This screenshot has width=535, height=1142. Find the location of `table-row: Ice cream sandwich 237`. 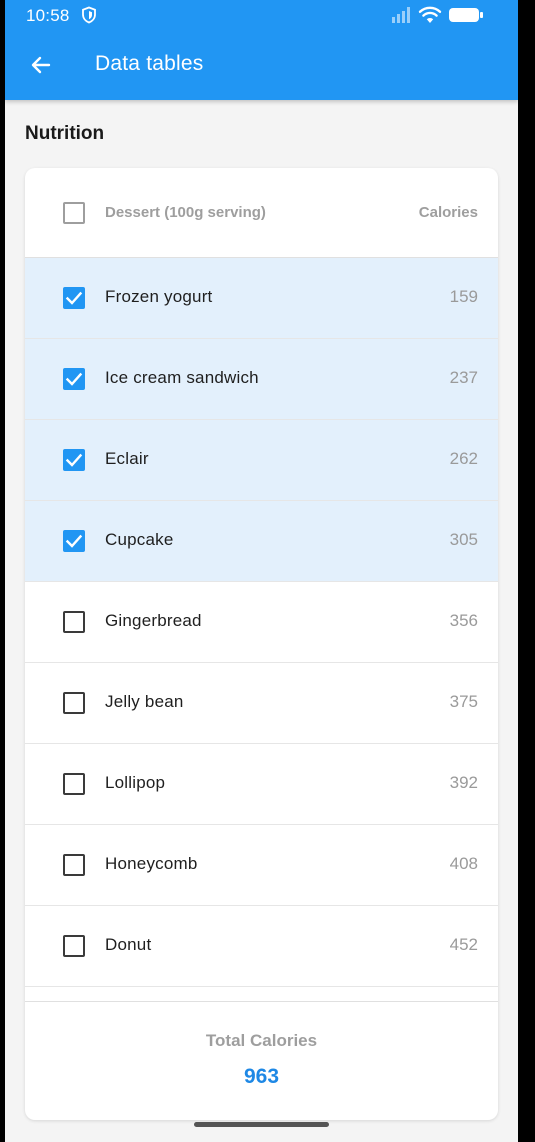

table-row: Ice cream sandwich 237 is located at coordinates (261, 379).